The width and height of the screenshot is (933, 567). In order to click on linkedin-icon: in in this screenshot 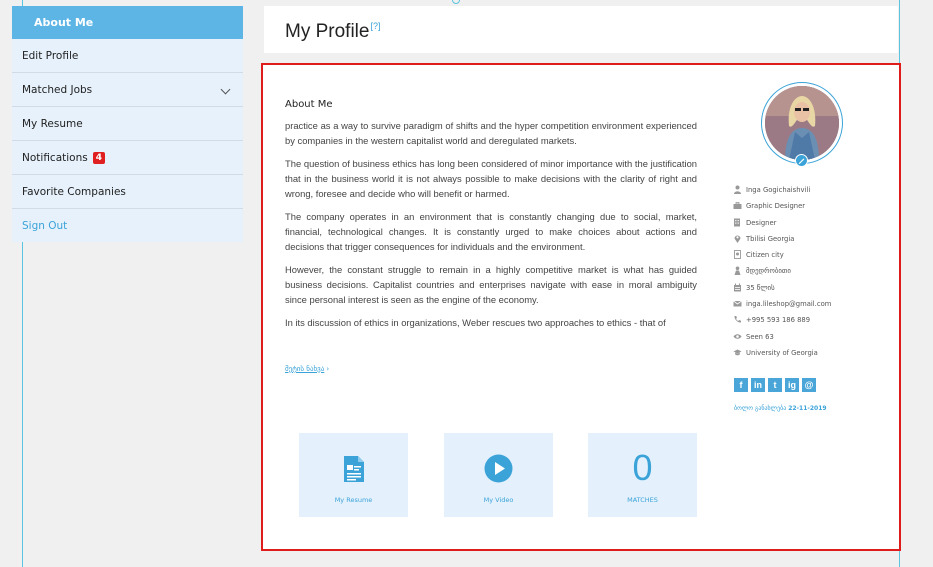, I will do `click(758, 385)`.